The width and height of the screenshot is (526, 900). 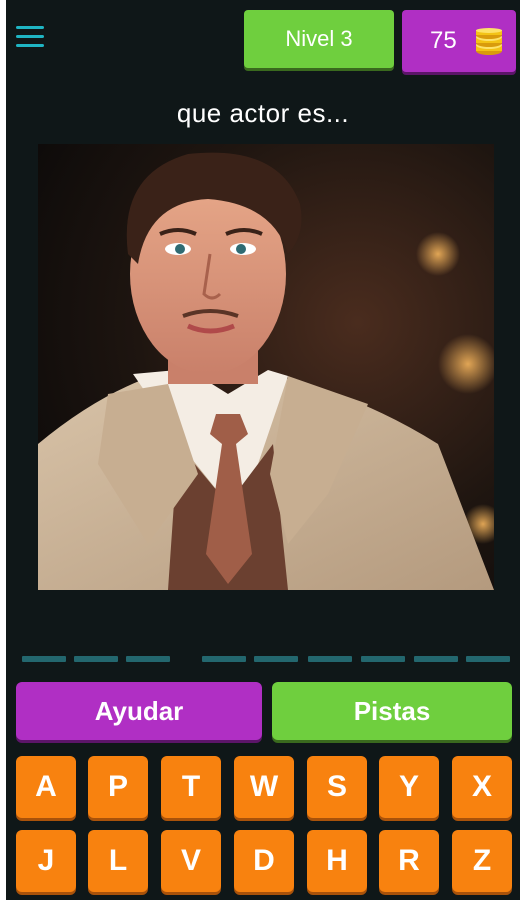 I want to click on coins-stack-icon, so click(x=489, y=41).